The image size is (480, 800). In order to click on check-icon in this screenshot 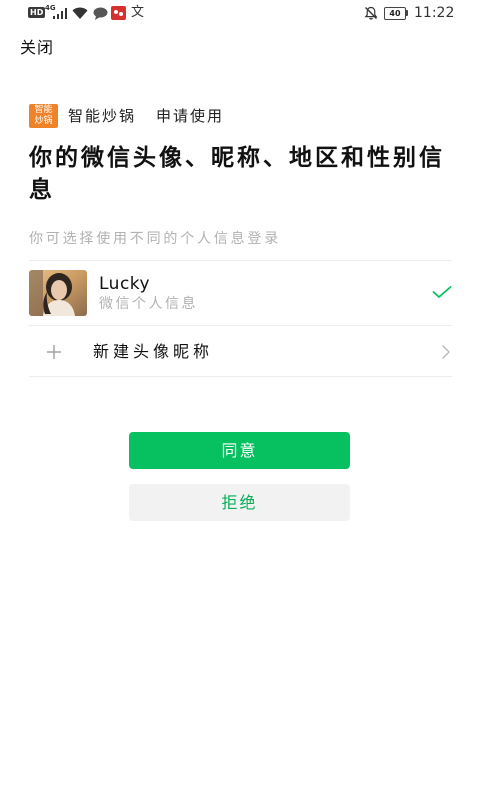, I will do `click(442, 292)`.